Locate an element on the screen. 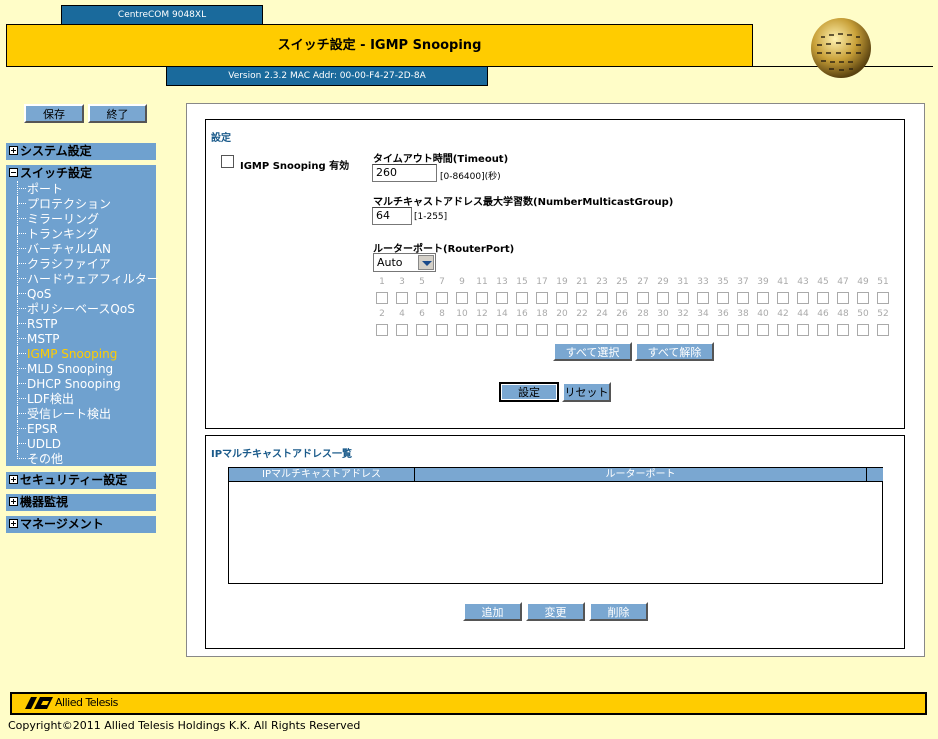 Image resolution: width=938 pixels, height=739 pixels. menu-device-monitor: 機器監視 is located at coordinates (81, 502).